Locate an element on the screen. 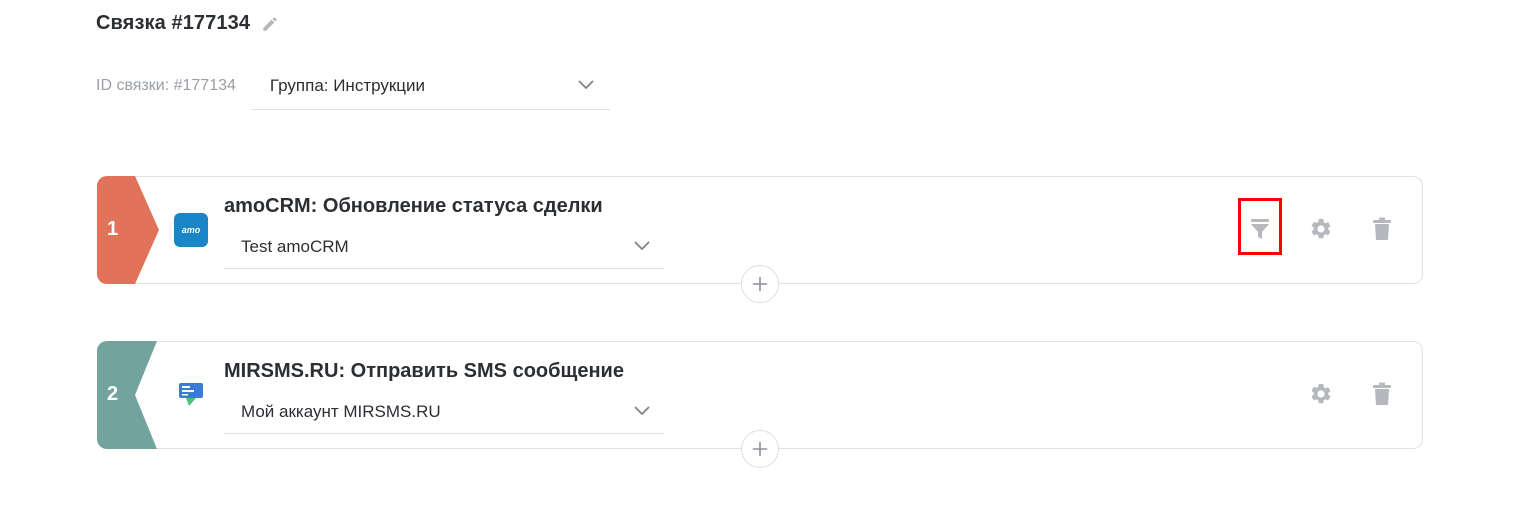  amocrm-logo: amo is located at coordinates (191, 230).